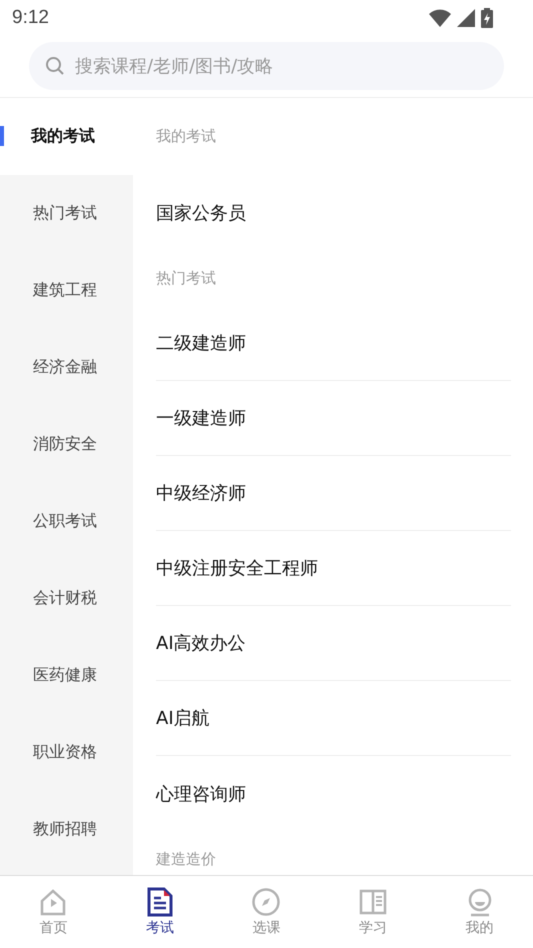 The height and width of the screenshot is (948, 533). Describe the element at coordinates (440, 18) in the screenshot. I see `wifi-icon` at that location.